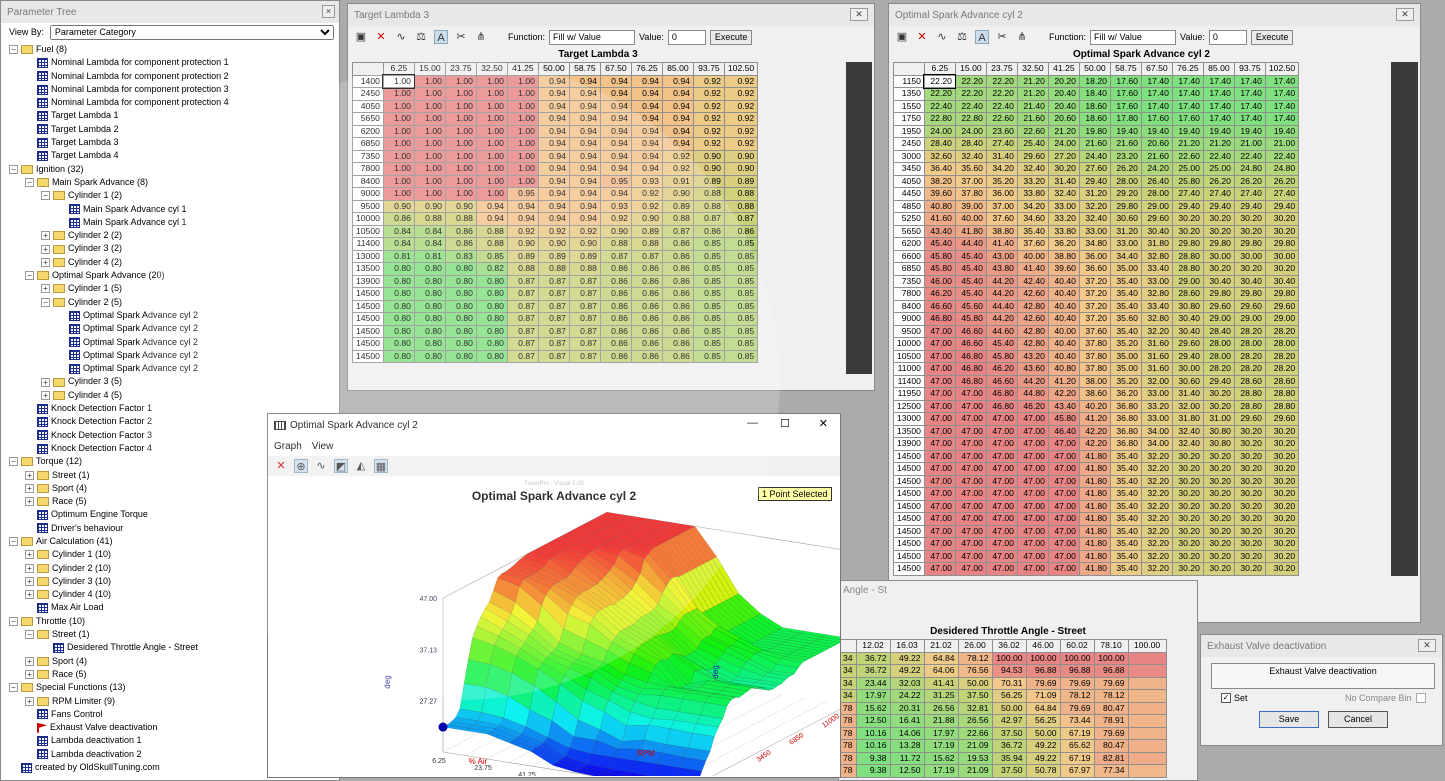 The width and height of the screenshot is (1445, 781). I want to click on table-cell: 24.22, so click(907, 696).